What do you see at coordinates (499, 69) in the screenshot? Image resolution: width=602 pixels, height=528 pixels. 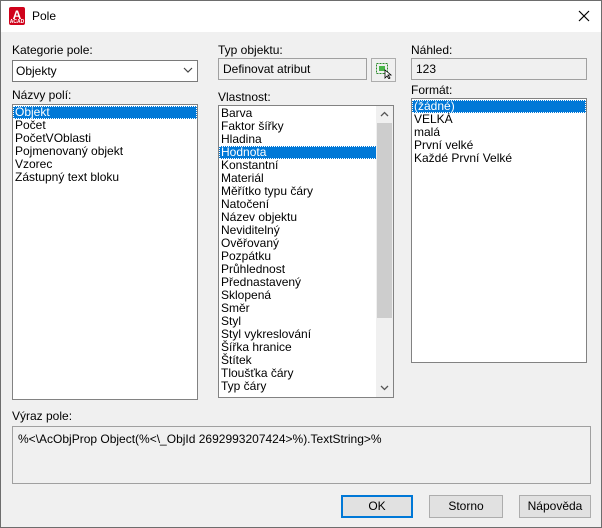 I see `preview-field: 123` at bounding box center [499, 69].